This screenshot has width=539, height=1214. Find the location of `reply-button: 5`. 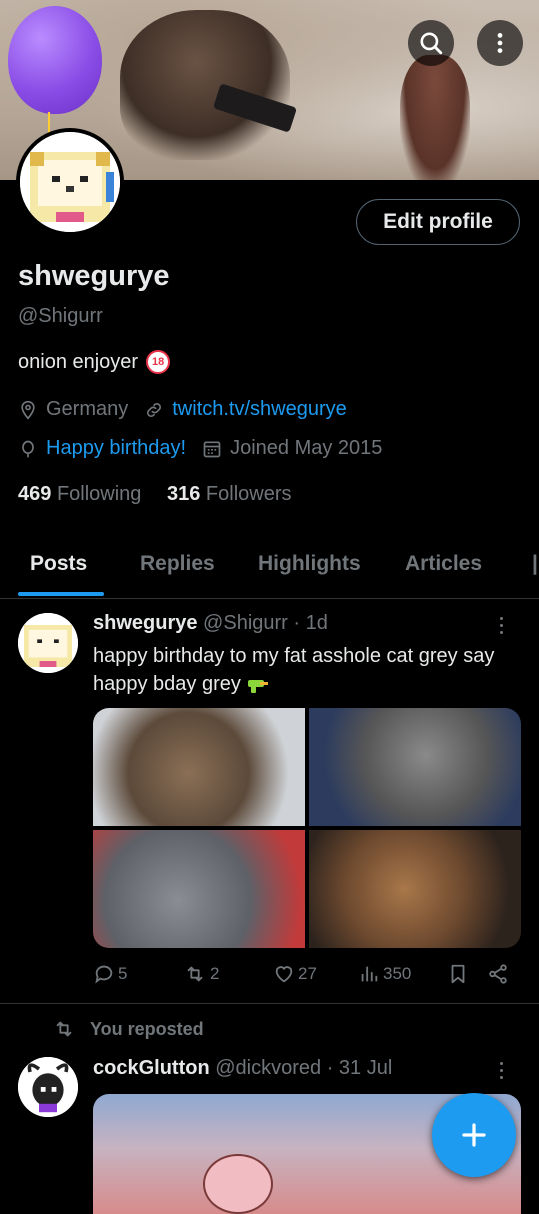

reply-button: 5 is located at coordinates (110, 974).